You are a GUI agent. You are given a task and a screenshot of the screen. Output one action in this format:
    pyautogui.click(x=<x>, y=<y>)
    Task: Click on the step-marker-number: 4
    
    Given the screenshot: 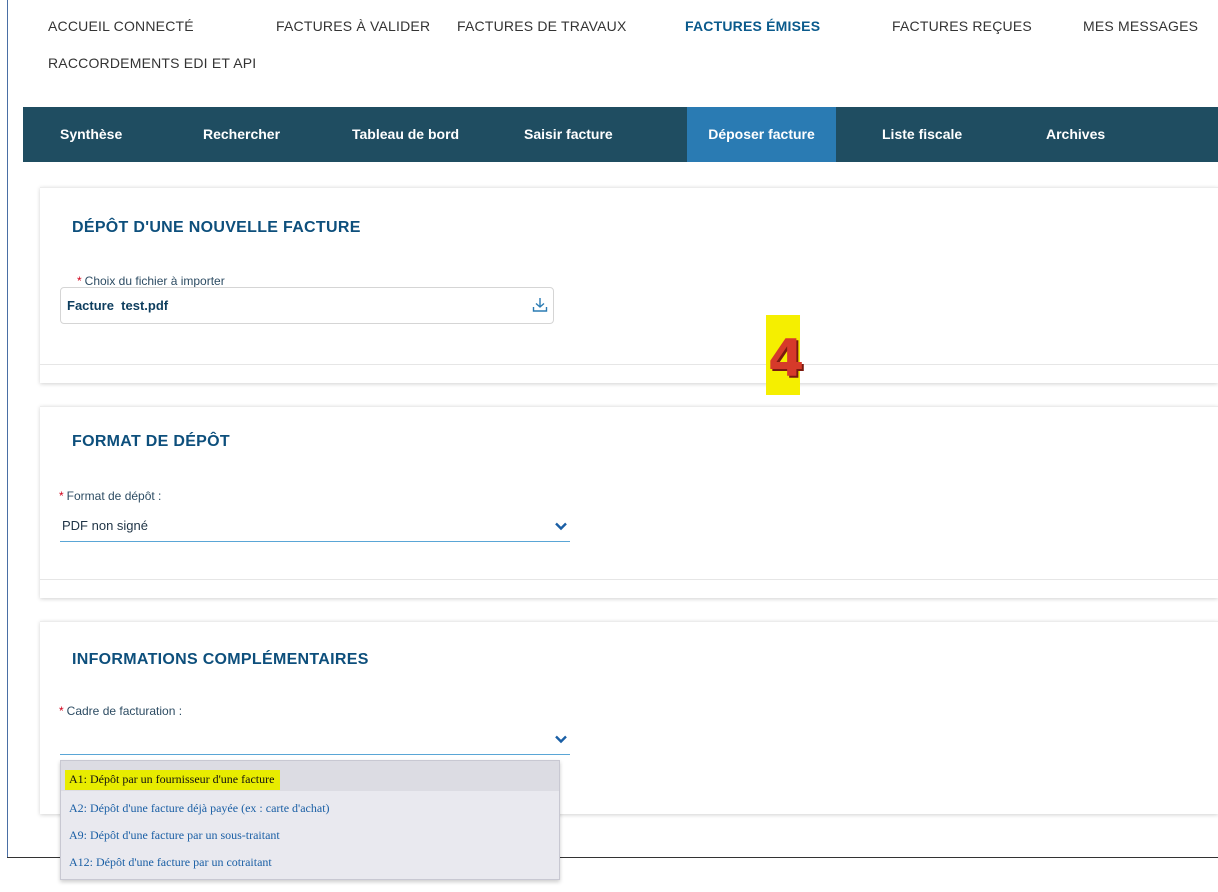 What is the action you would take?
    pyautogui.click(x=786, y=359)
    